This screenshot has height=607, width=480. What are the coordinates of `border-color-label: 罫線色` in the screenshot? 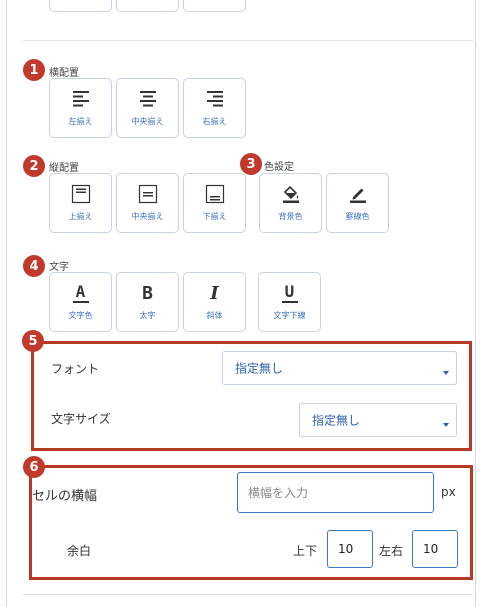 It's located at (357, 216).